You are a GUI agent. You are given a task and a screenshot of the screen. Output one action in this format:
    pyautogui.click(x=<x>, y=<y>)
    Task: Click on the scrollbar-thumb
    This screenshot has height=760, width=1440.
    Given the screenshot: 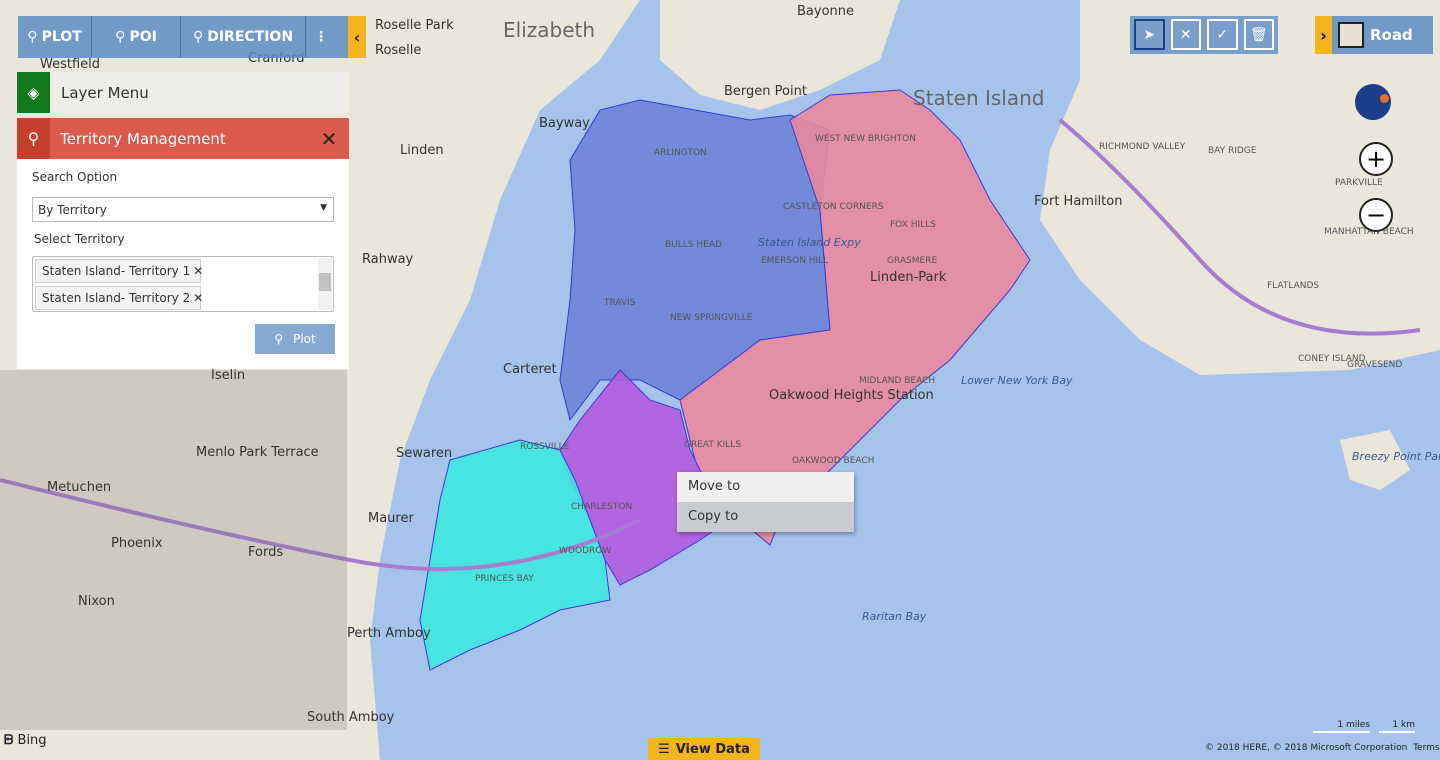 What is the action you would take?
    pyautogui.click(x=325, y=282)
    